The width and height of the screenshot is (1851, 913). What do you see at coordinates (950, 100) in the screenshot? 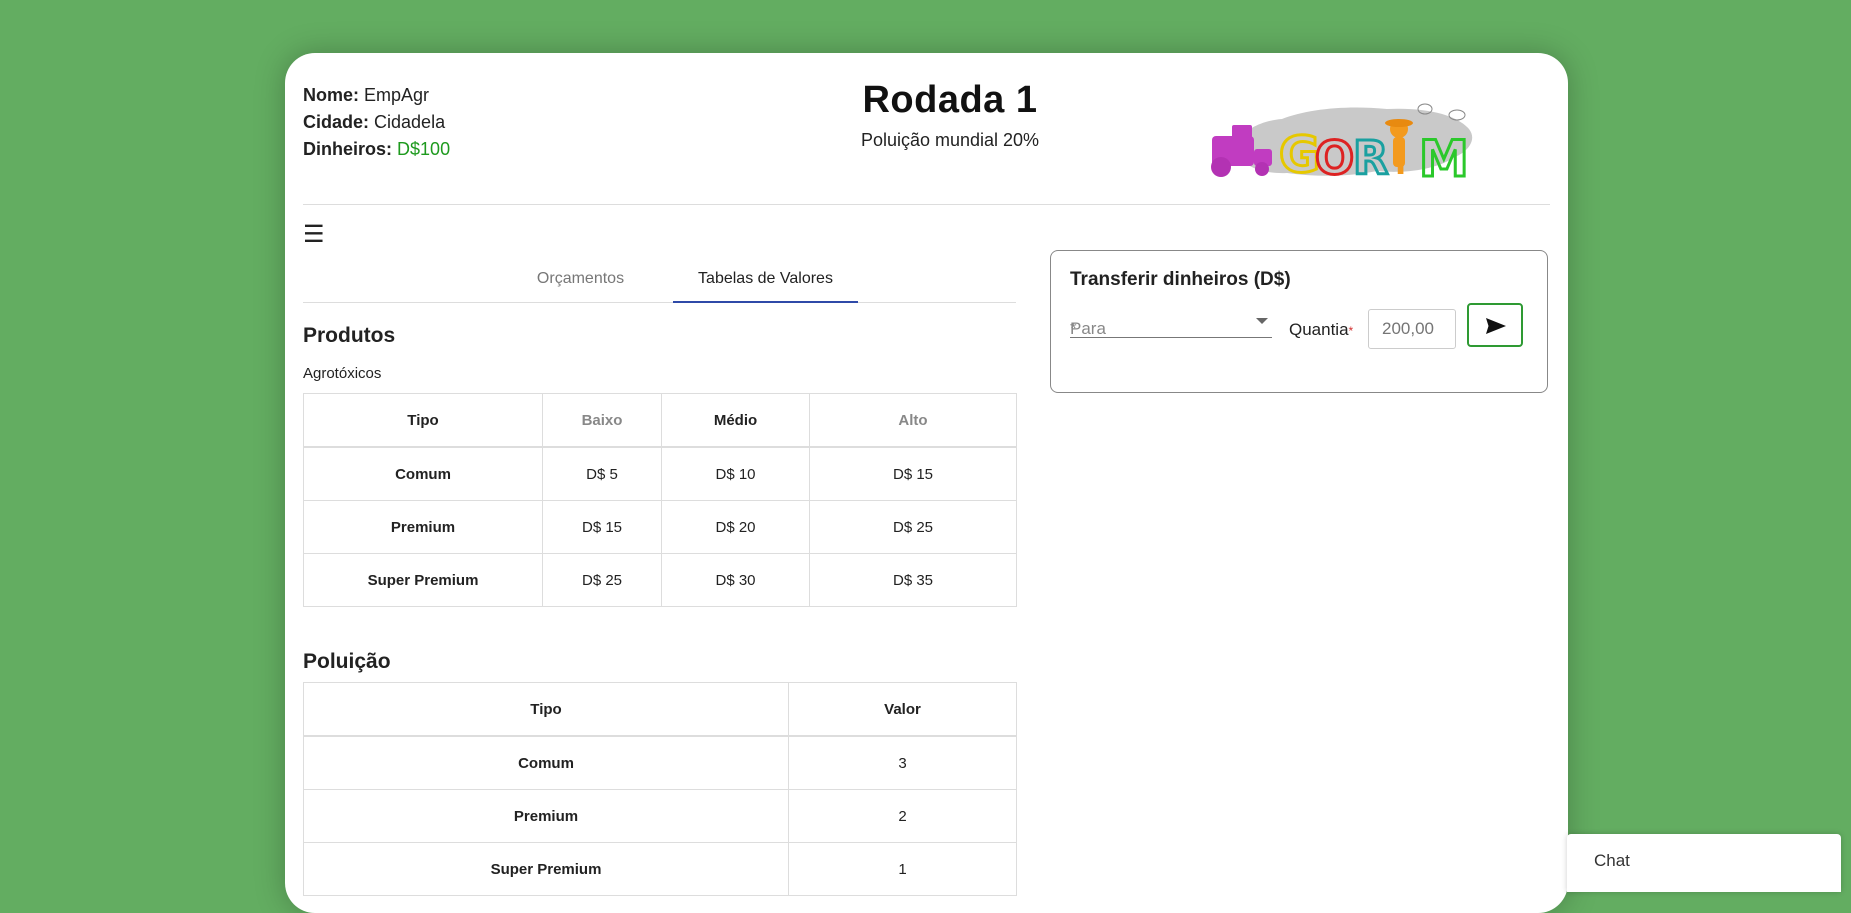
I see `round-title: Rodada 1` at bounding box center [950, 100].